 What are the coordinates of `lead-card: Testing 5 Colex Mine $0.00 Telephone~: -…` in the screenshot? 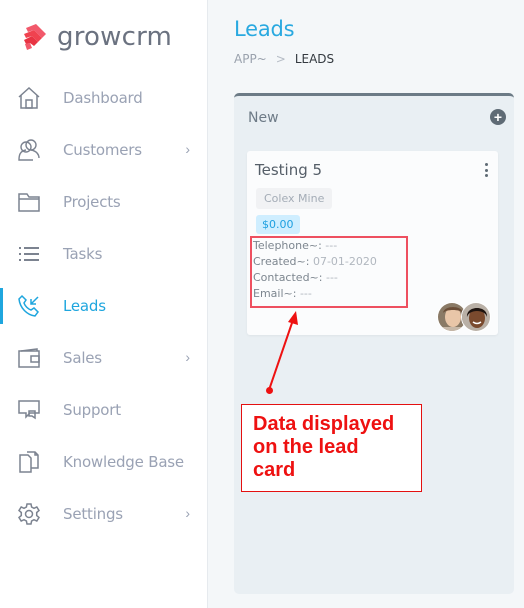 It's located at (372, 243).